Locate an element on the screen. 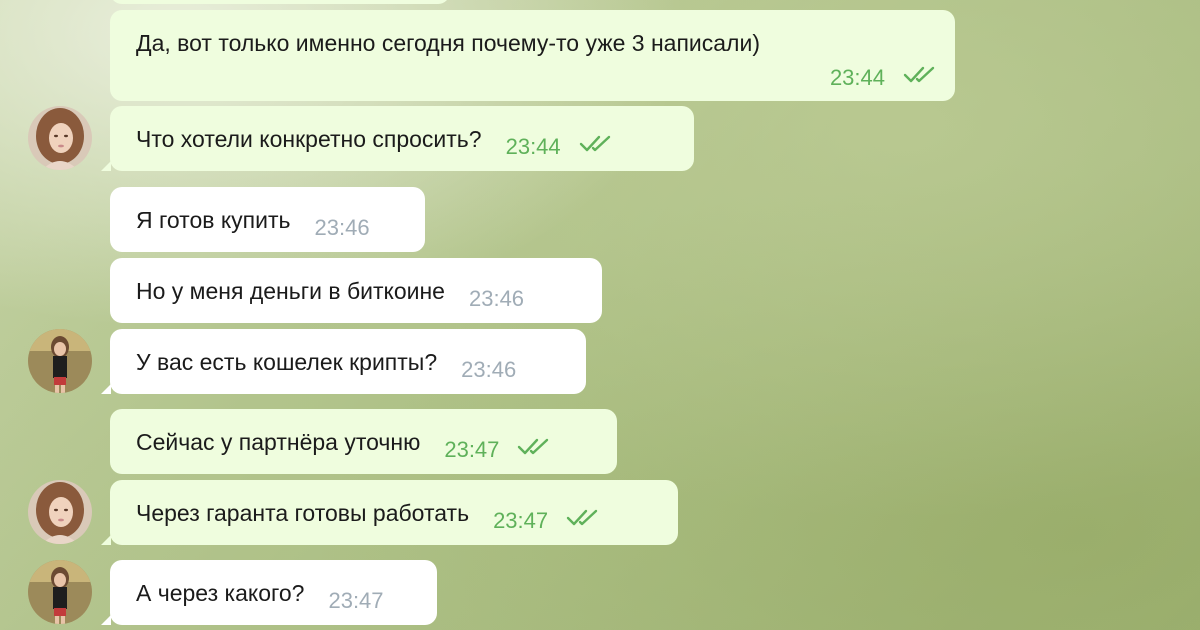  outgoing-message: Что хотели конкретно спросить? 23:44 is located at coordinates (397, 138).